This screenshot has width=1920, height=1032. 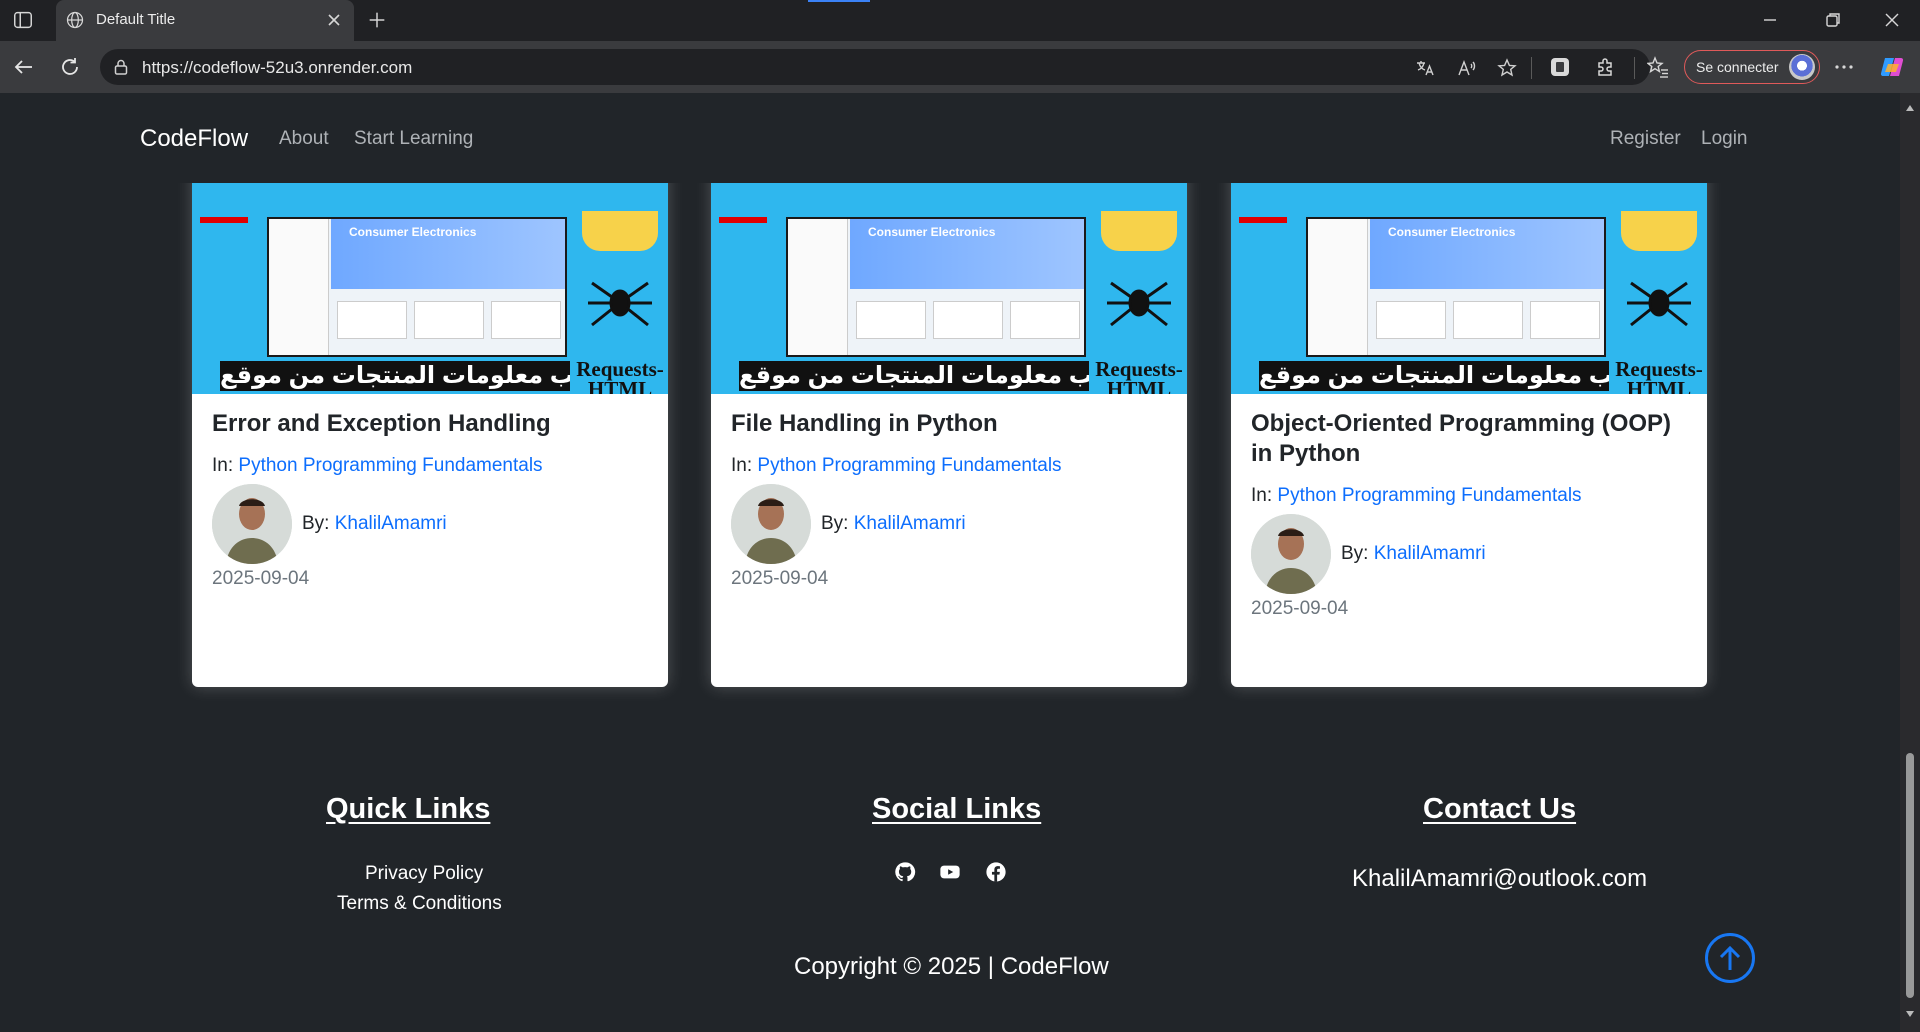 I want to click on lock-icon, so click(x=121, y=67).